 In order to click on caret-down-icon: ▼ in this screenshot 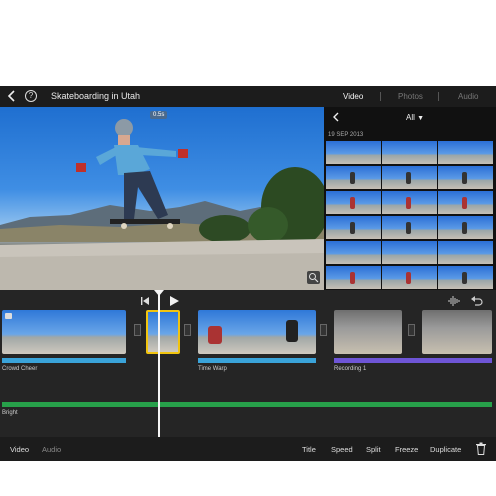, I will do `click(421, 118)`.